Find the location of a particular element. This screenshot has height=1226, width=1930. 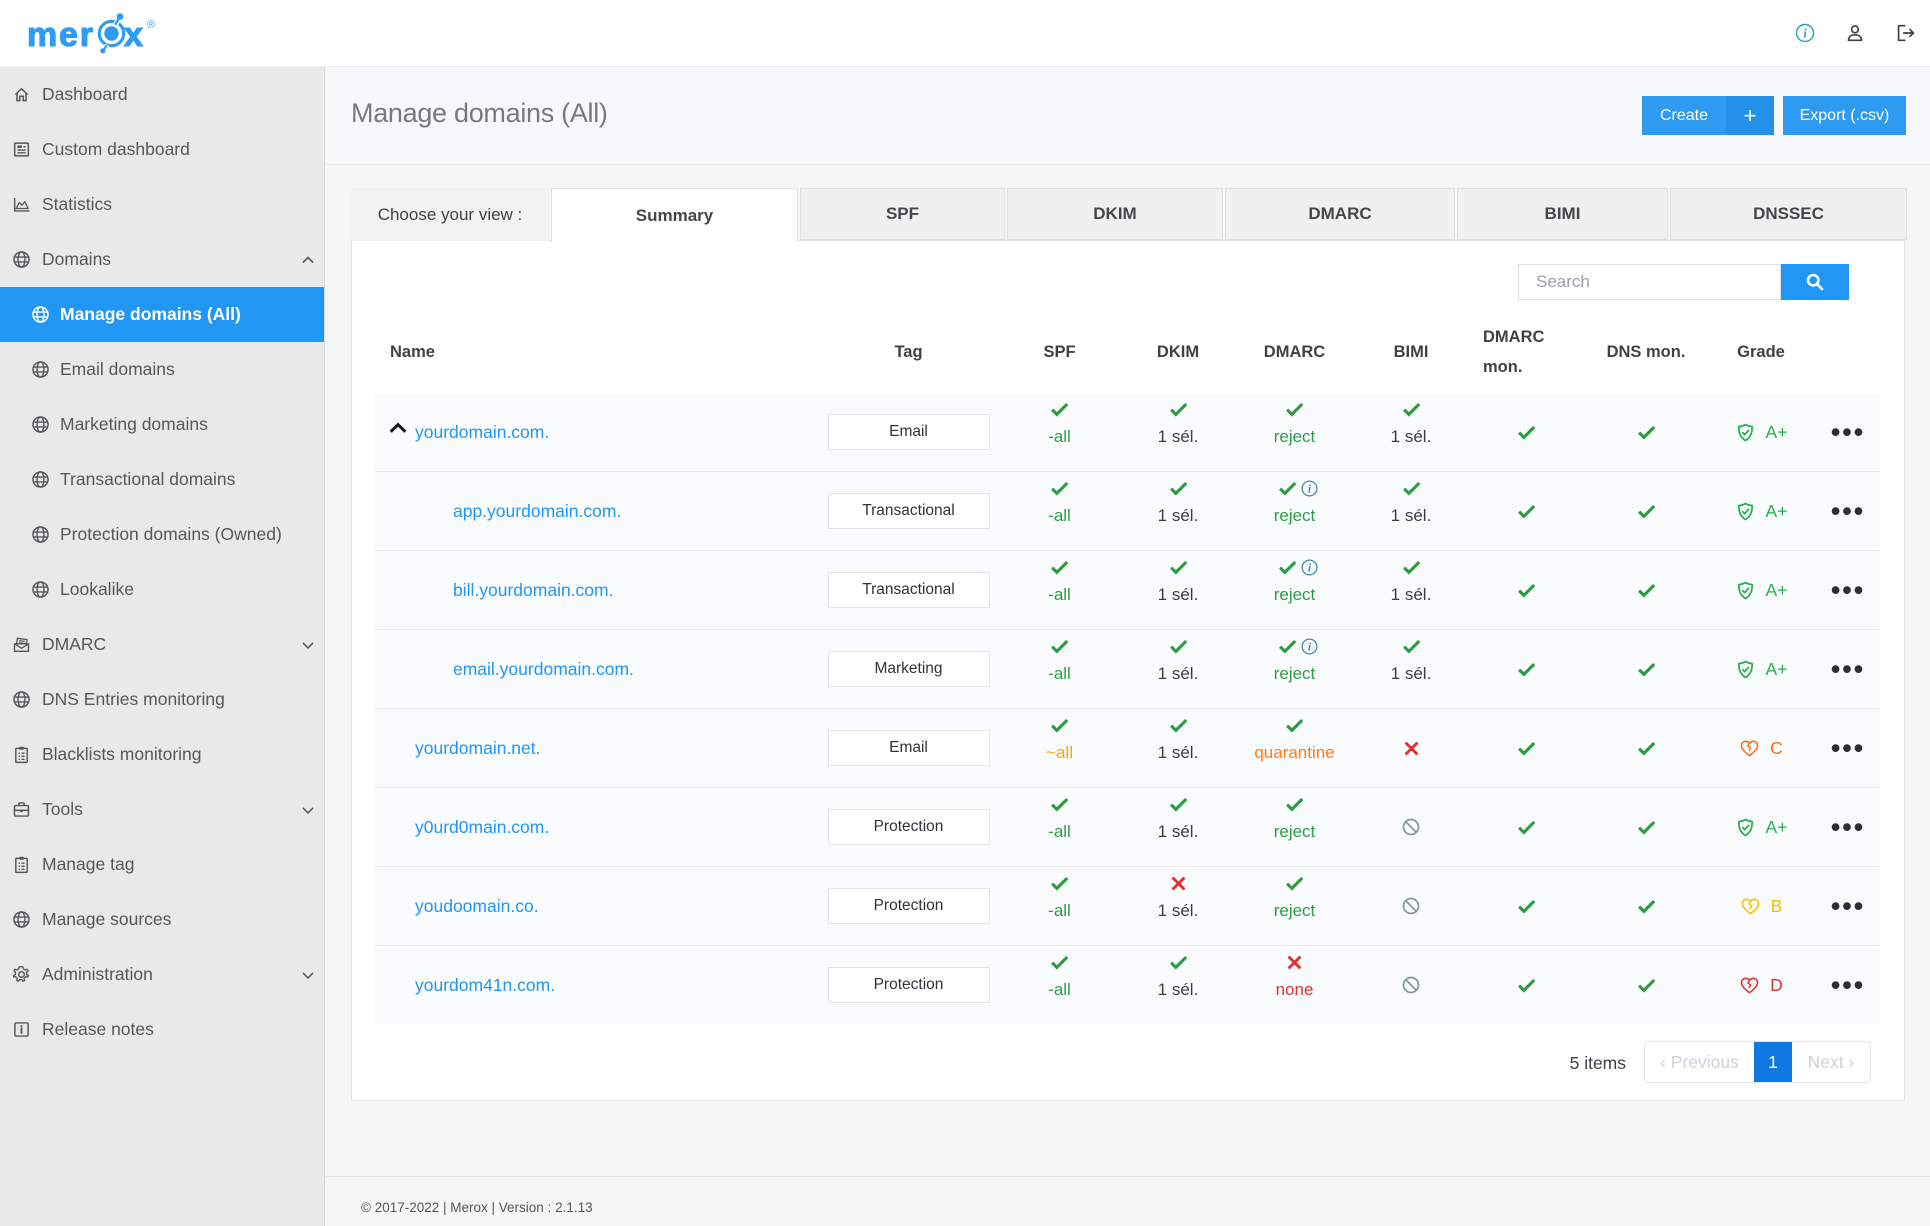

svg-text: mer is located at coordinates (61, 35).